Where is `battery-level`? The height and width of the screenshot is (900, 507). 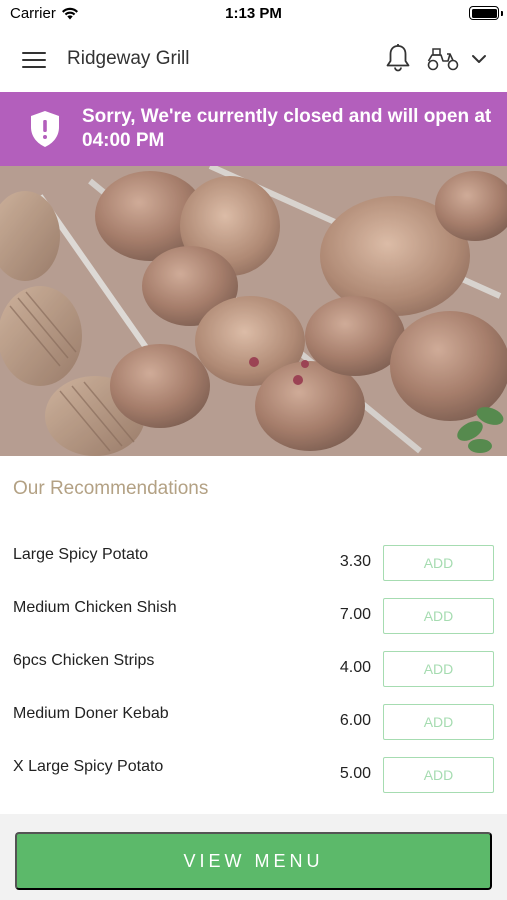
battery-level is located at coordinates (484, 13).